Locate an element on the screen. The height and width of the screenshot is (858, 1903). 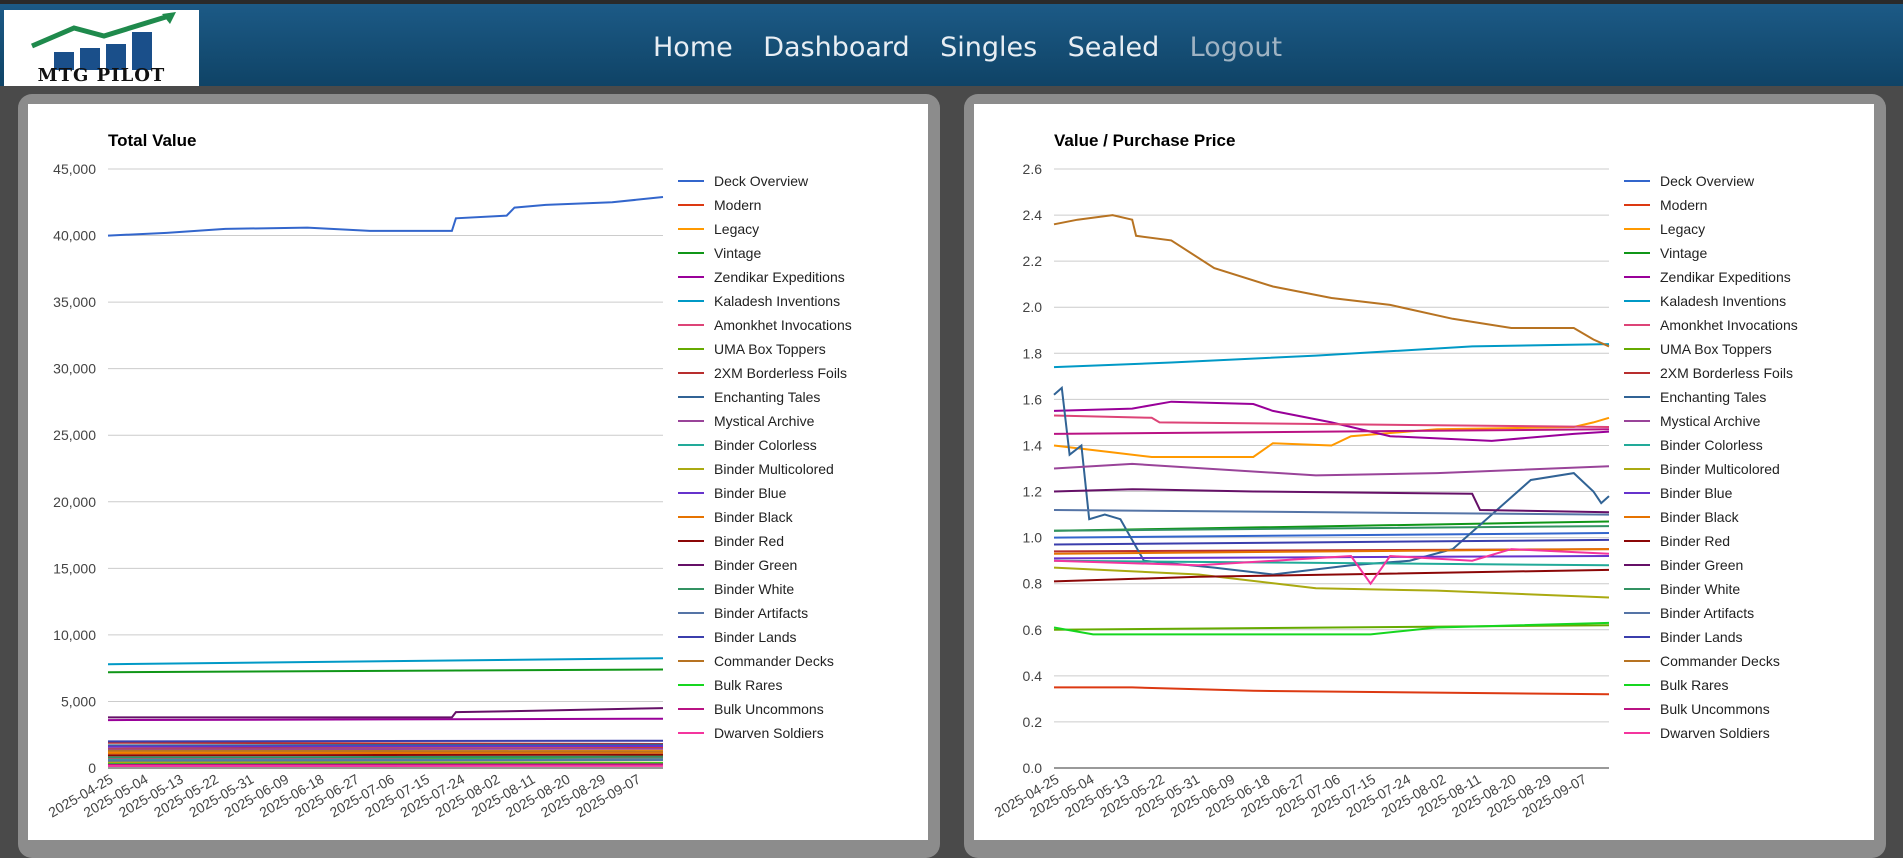
y-tick-label: 30,000 is located at coordinates (74, 369).